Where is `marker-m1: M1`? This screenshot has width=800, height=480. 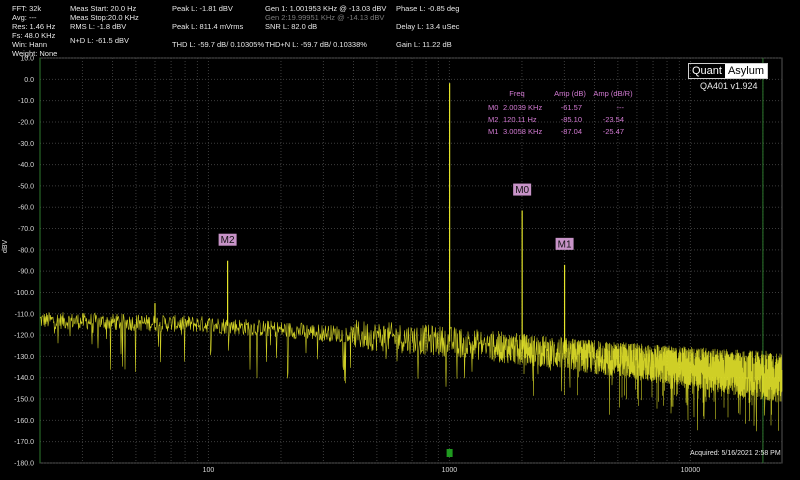
marker-m1: M1 is located at coordinates (564, 244).